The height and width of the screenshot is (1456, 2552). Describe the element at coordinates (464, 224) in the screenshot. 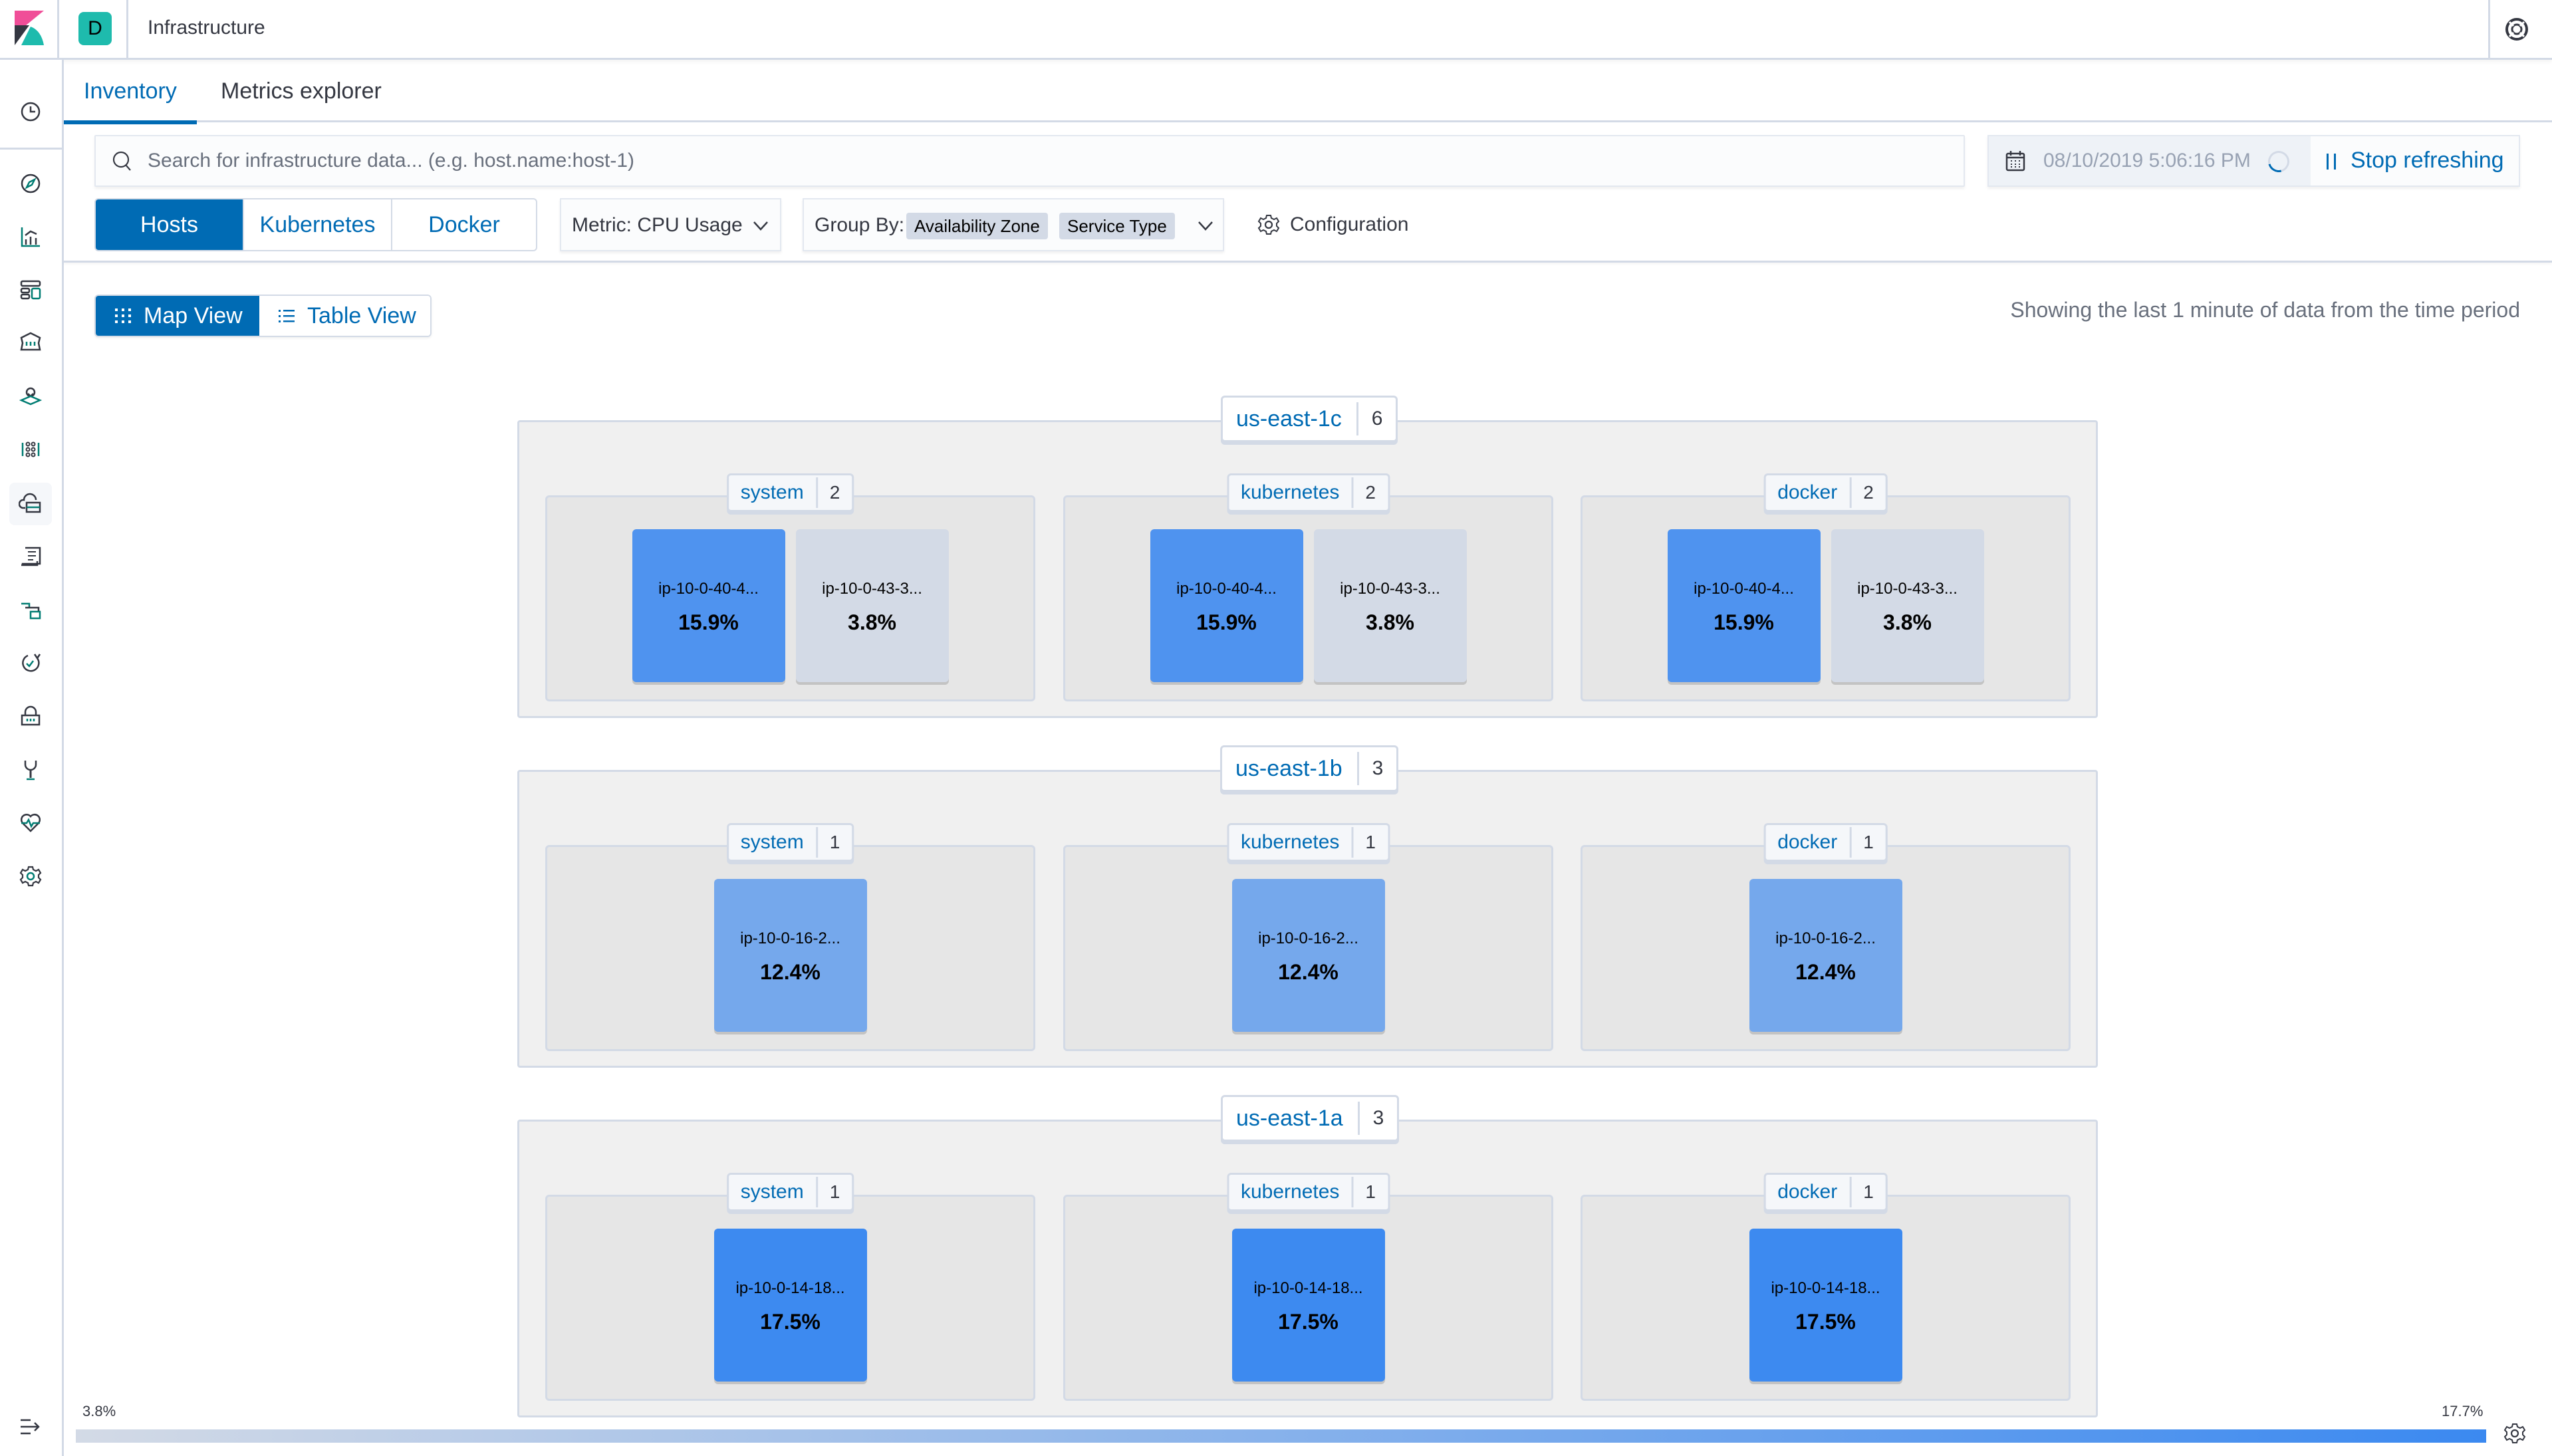

I see `docker-button: Docker` at that location.